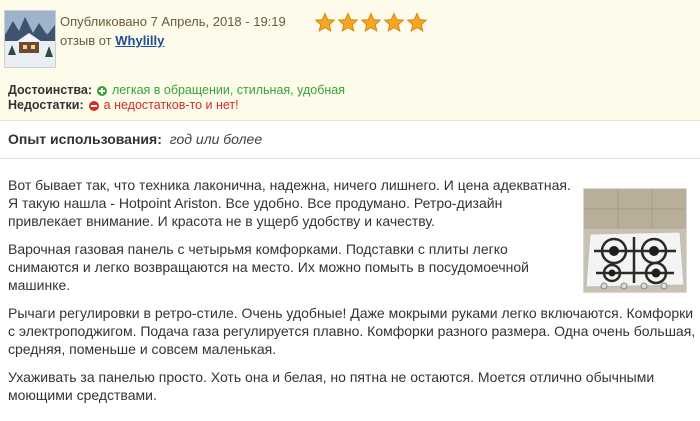 The width and height of the screenshot is (700, 421). What do you see at coordinates (173, 40) in the screenshot?
I see `author-line: отзыв от Whylilly` at bounding box center [173, 40].